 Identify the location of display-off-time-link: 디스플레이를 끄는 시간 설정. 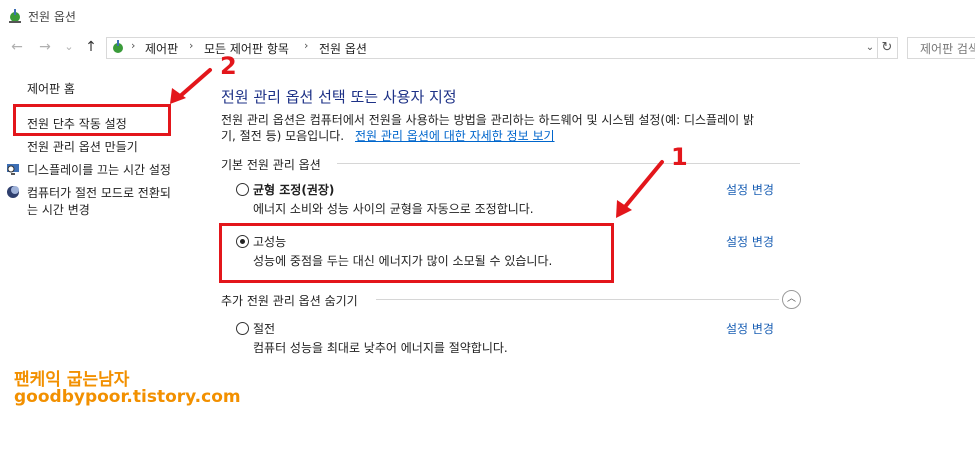
(99, 169).